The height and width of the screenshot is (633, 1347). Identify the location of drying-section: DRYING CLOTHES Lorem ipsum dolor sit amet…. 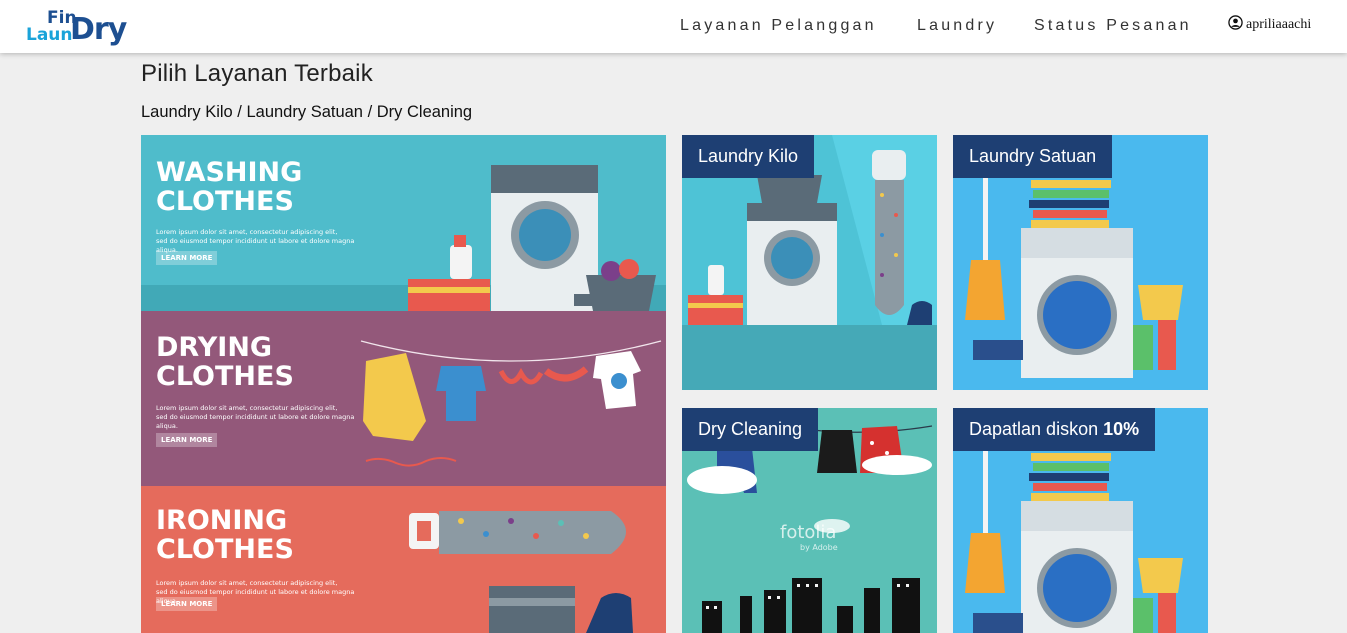
(403, 398).